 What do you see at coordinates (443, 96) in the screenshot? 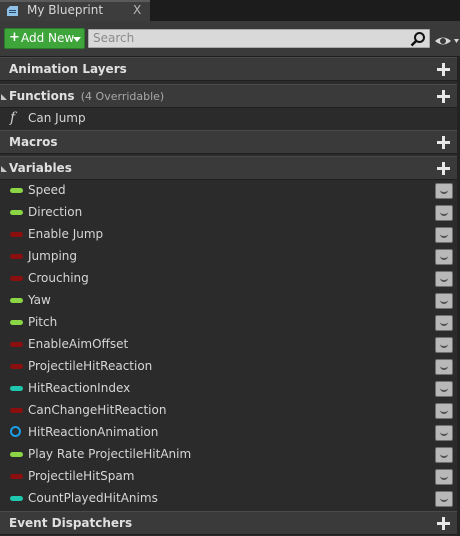
I see `add-function-button` at bounding box center [443, 96].